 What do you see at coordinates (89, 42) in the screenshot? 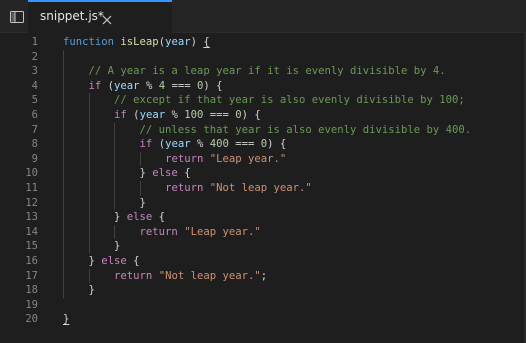
I see `code-token-keyword: function` at bounding box center [89, 42].